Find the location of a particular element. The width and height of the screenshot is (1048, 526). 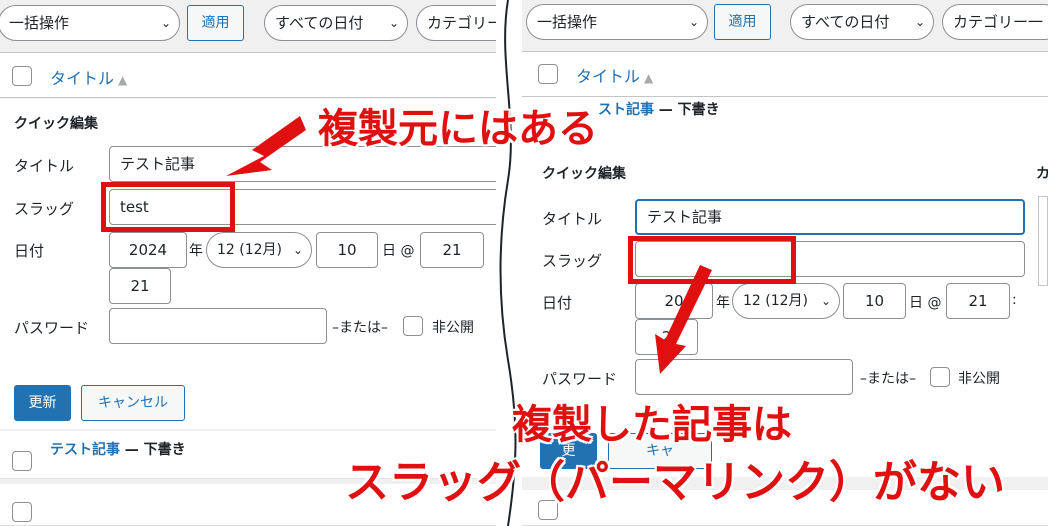

annotation-bottom-line2: スラッグ（パーマリンク）がない is located at coordinates (675, 482).